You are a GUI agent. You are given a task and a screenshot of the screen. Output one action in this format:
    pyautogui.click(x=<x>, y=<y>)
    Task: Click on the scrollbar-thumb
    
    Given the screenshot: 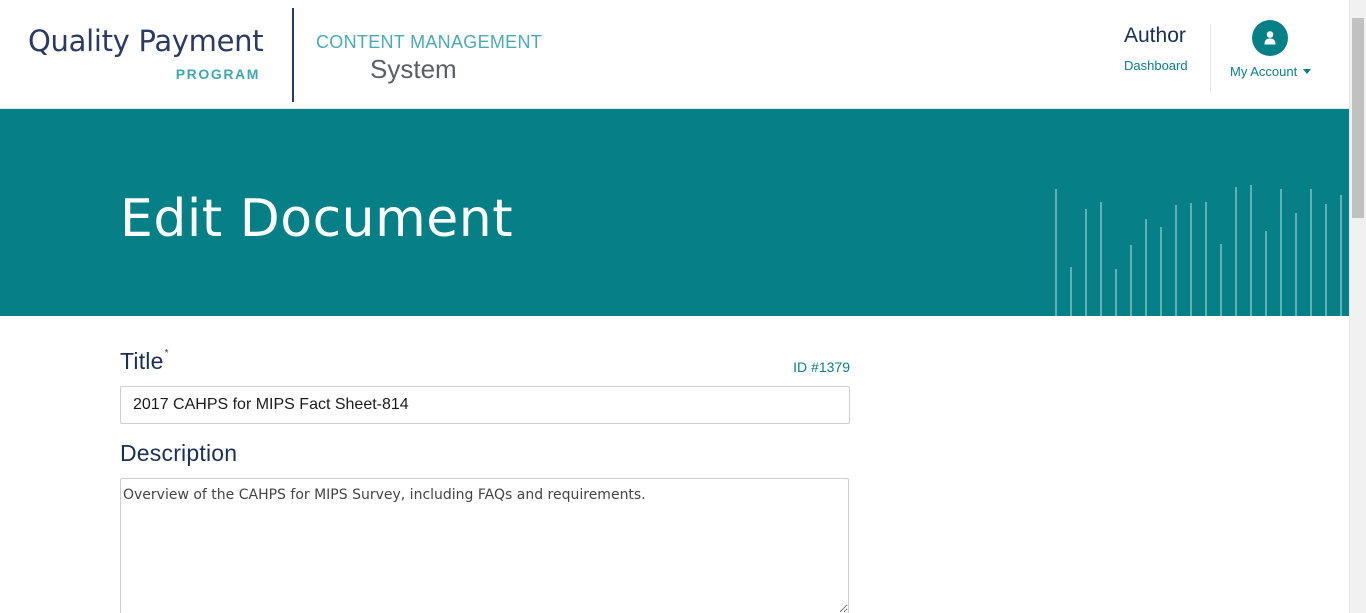 What is the action you would take?
    pyautogui.click(x=1358, y=118)
    